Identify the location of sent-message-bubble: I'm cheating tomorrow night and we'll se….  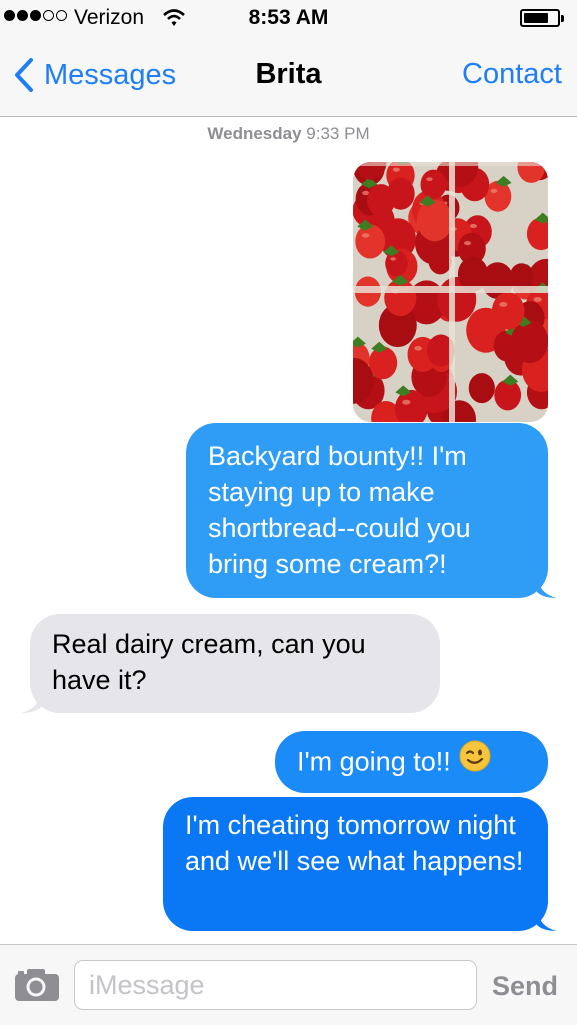
(360, 864).